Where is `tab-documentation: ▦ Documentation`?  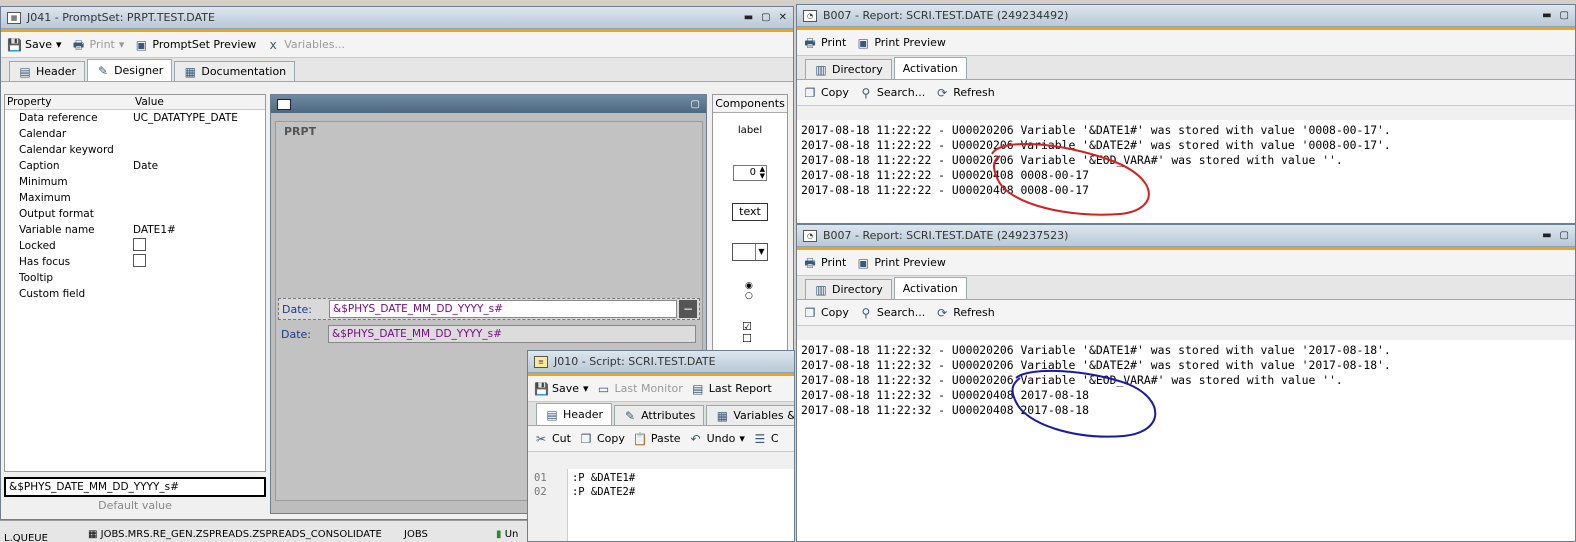 tab-documentation: ▦ Documentation is located at coordinates (235, 71).